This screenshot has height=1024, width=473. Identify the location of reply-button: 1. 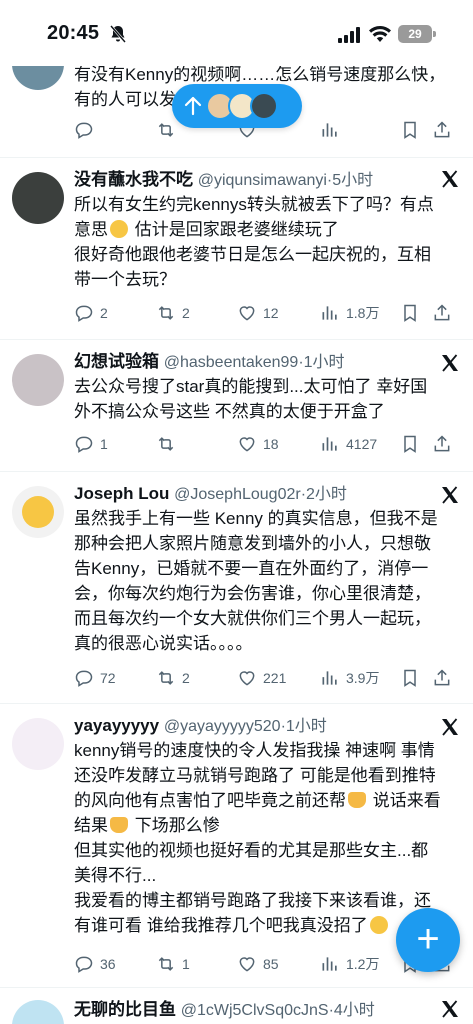
(91, 444).